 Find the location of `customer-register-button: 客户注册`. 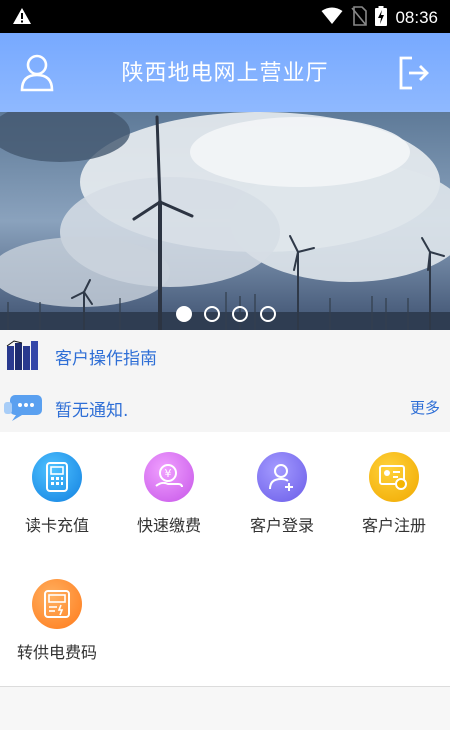

customer-register-button: 客户注册 is located at coordinates (394, 483).